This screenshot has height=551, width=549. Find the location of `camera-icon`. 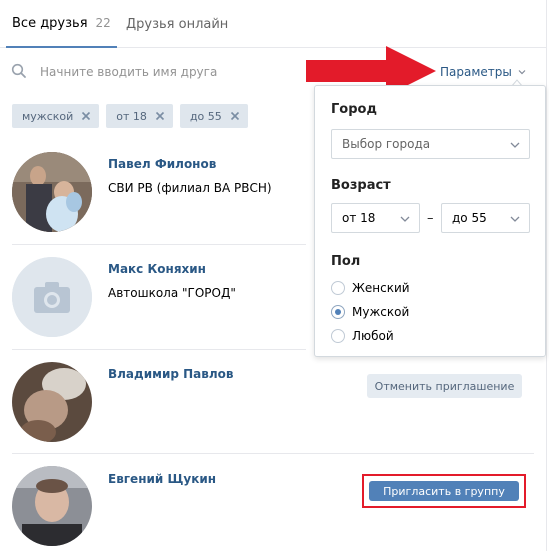

camera-icon is located at coordinates (52, 297).